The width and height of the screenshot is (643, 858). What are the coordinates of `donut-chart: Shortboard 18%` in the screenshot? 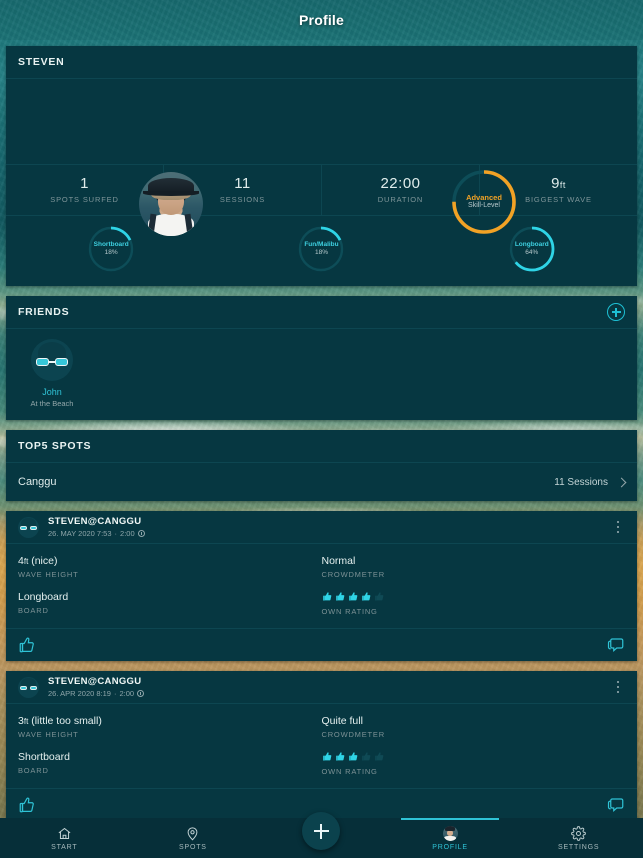 It's located at (111, 249).